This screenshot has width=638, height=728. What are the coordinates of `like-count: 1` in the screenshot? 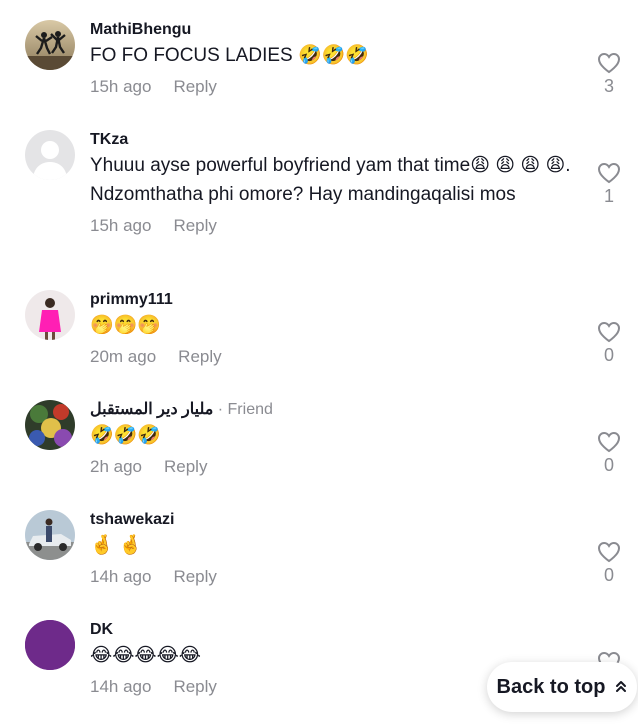 It's located at (608, 196).